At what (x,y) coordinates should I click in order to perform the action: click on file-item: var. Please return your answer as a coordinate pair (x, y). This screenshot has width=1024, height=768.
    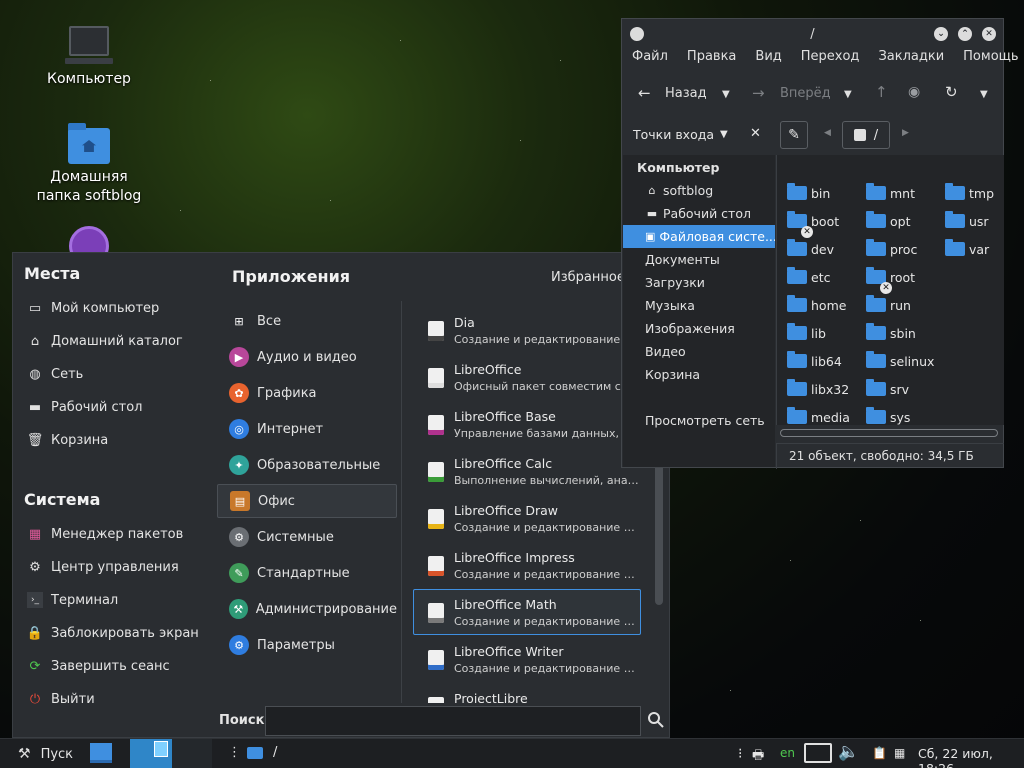
    Looking at the image, I should click on (967, 249).